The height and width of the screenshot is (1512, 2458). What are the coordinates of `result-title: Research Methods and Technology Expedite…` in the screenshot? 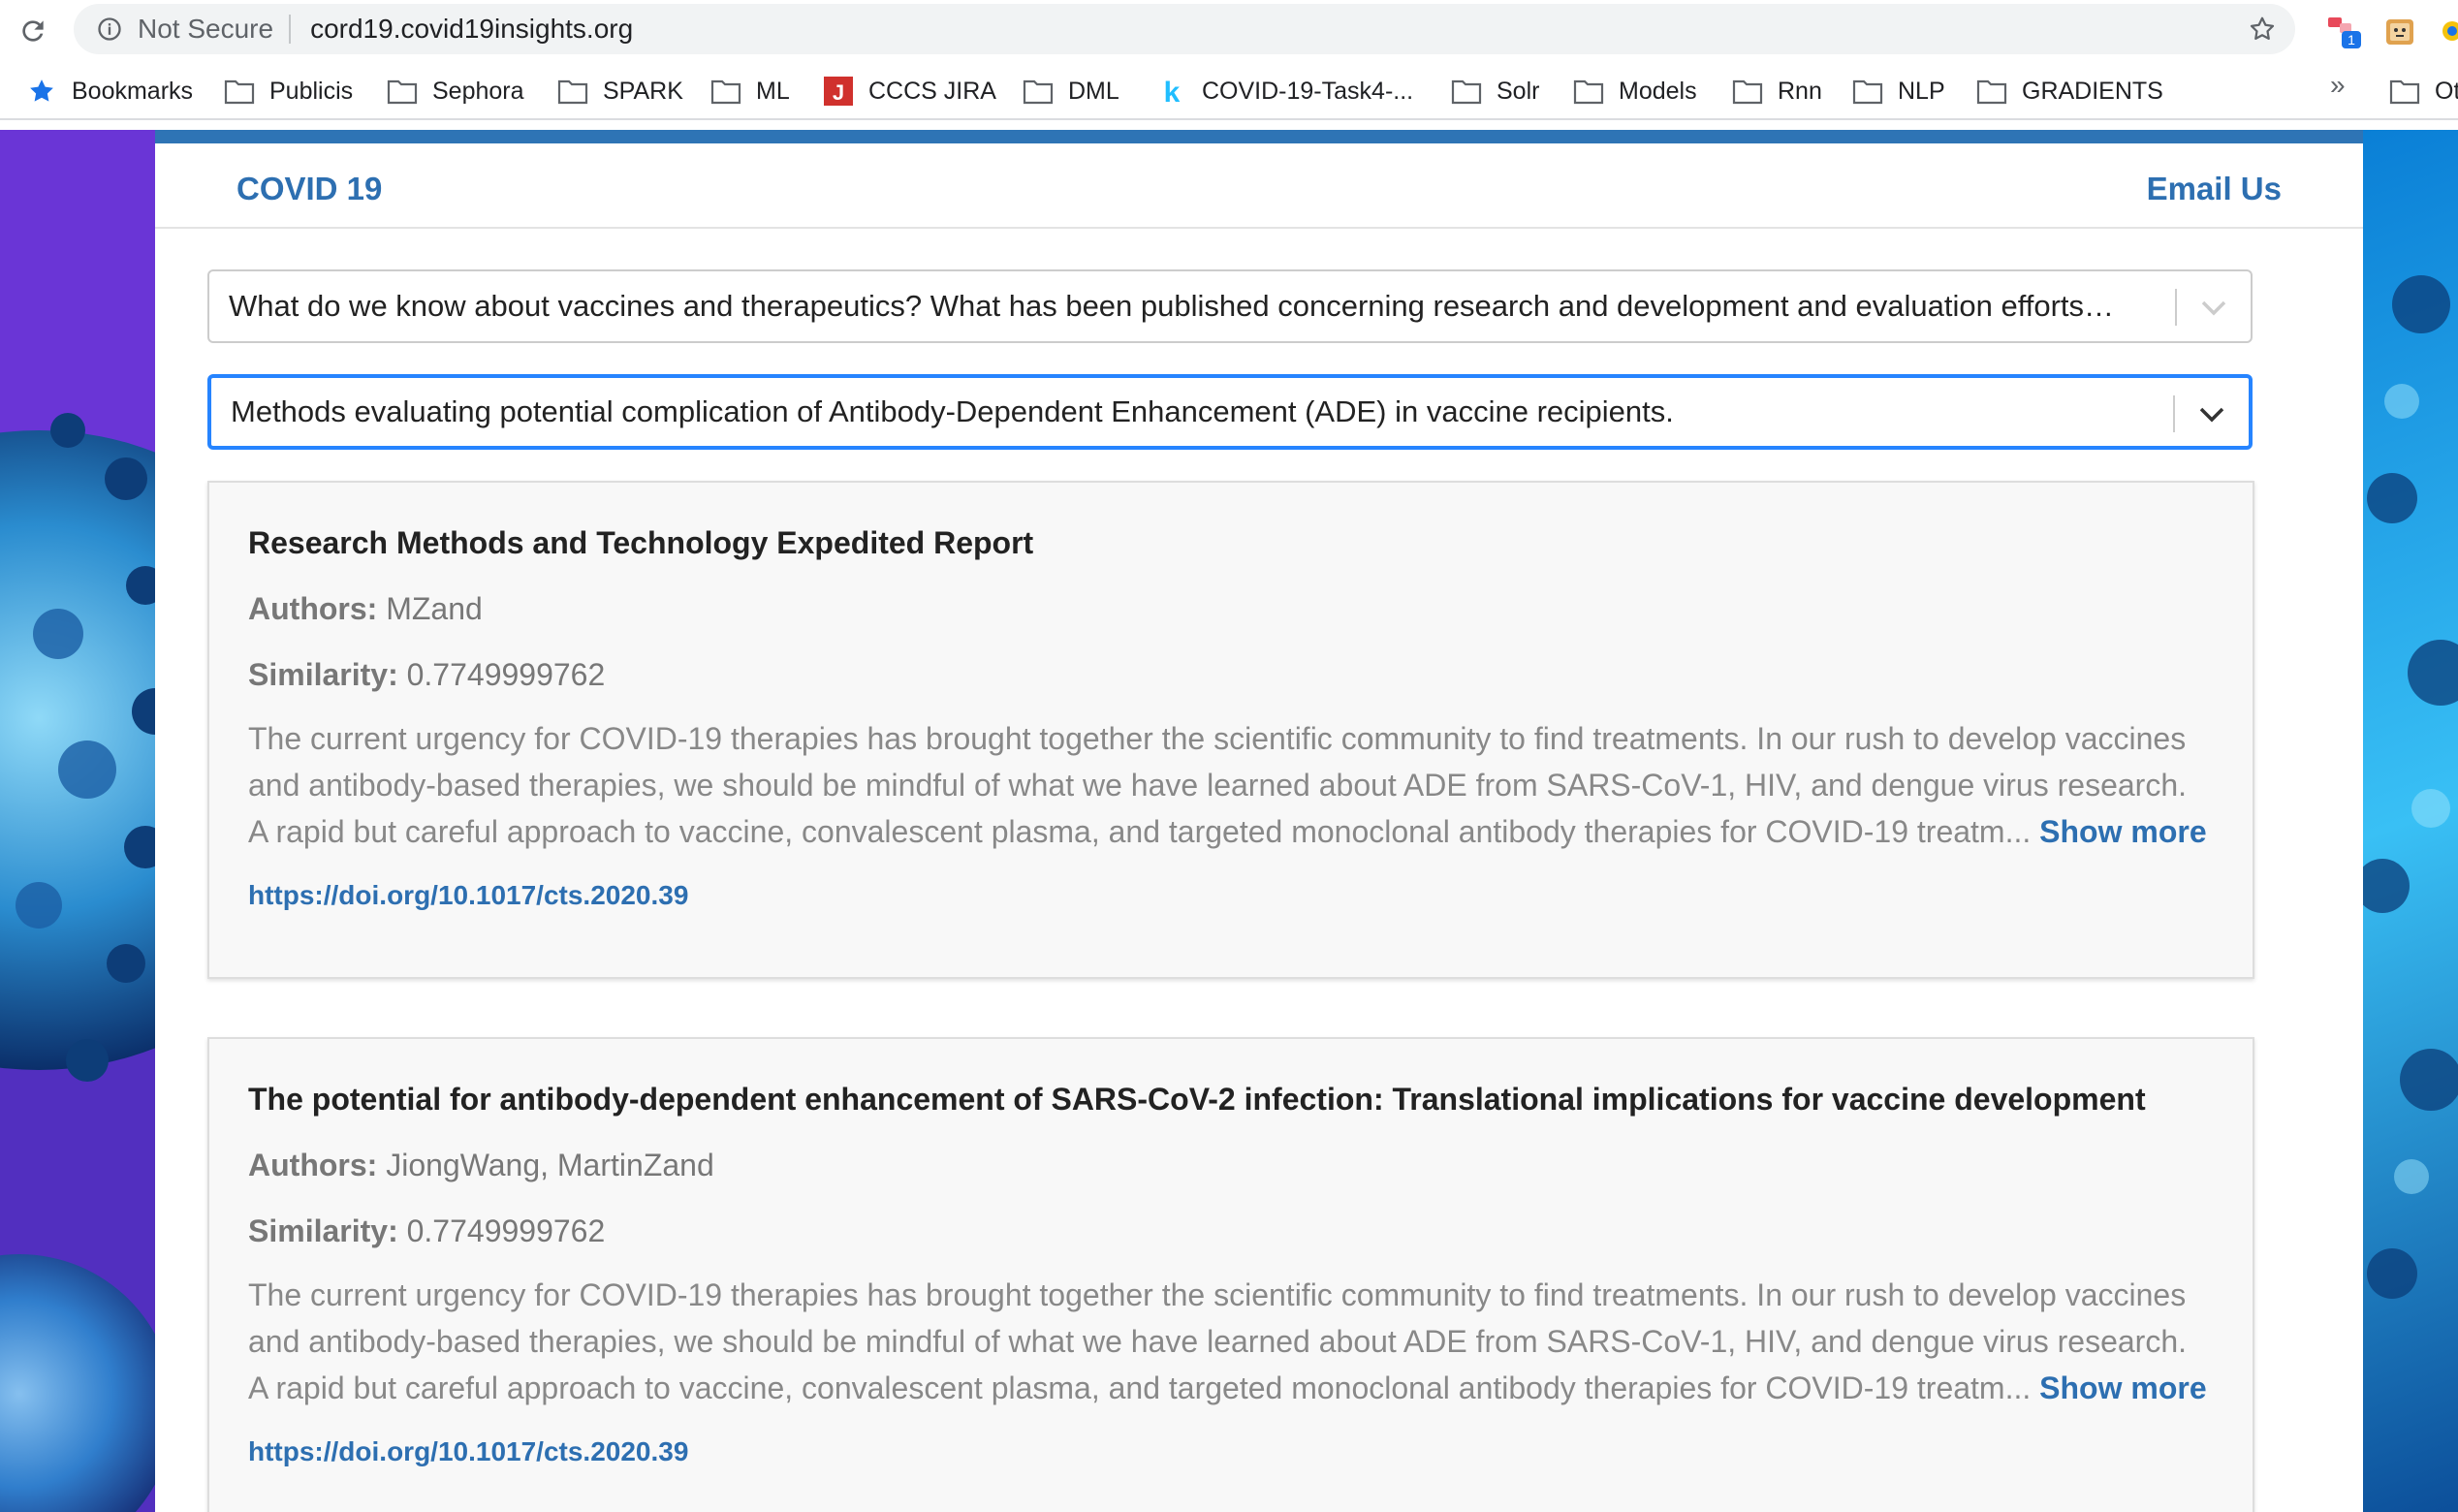 It's located at (641, 543).